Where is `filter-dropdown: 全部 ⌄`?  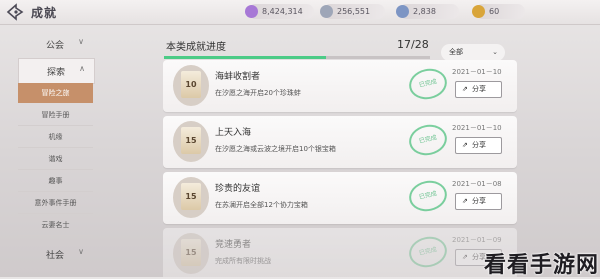 filter-dropdown: 全部 ⌄ is located at coordinates (473, 52).